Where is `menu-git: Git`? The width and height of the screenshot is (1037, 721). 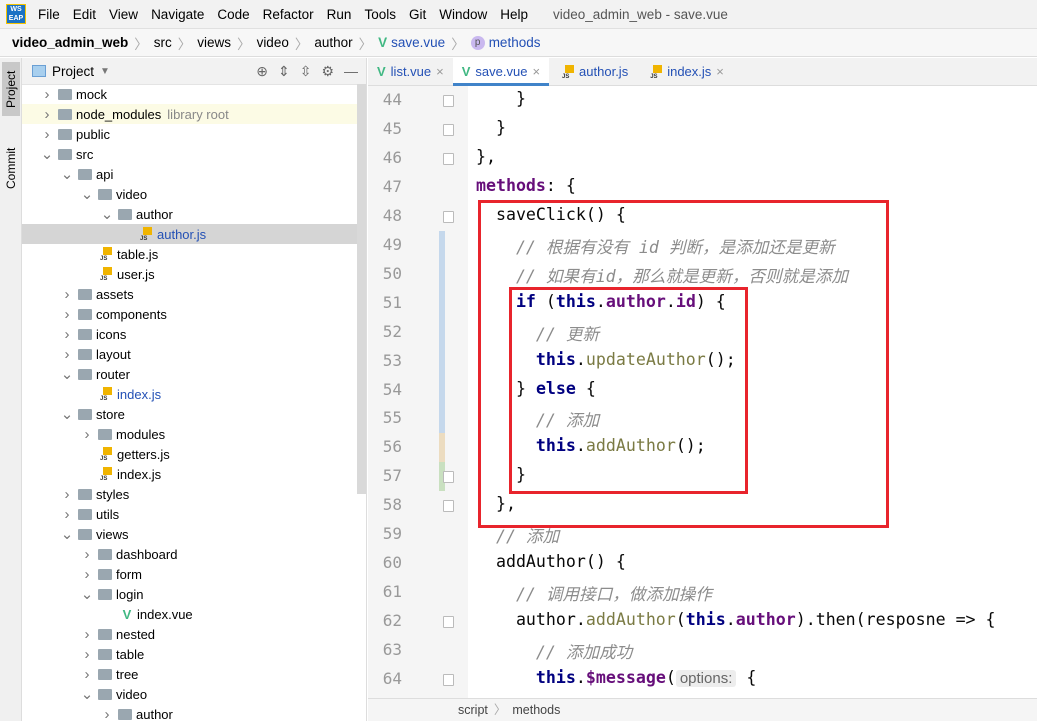
menu-git: Git is located at coordinates (417, 14).